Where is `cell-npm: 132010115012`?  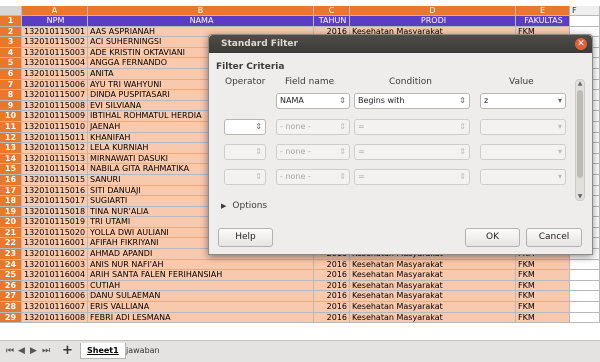
cell-npm: 132010115012 is located at coordinates (55, 148).